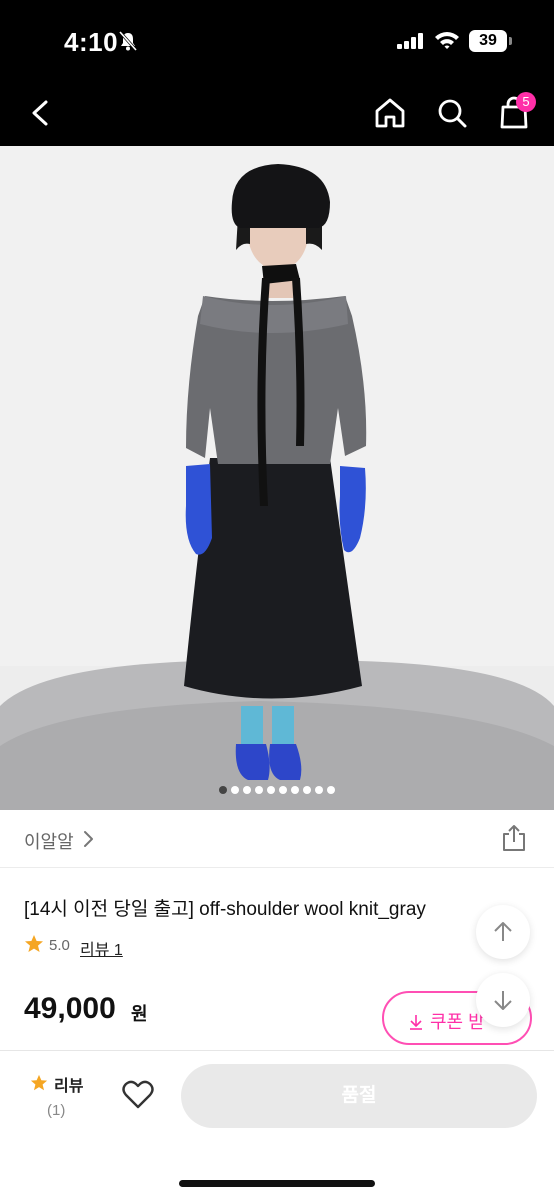 The image size is (554, 1200). What do you see at coordinates (488, 41) in the screenshot?
I see `battery-icon: 39` at bounding box center [488, 41].